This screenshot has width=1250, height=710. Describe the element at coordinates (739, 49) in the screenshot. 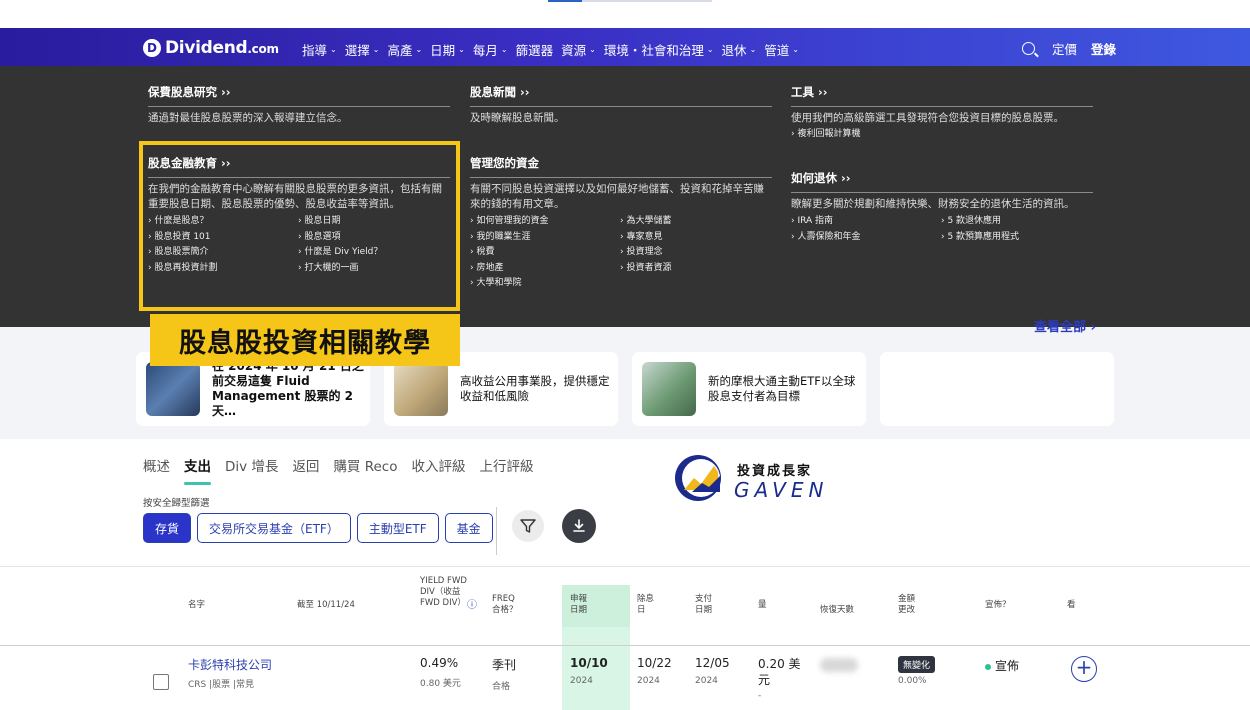

I see `nav-item-retire: 退休 ⌄` at that location.